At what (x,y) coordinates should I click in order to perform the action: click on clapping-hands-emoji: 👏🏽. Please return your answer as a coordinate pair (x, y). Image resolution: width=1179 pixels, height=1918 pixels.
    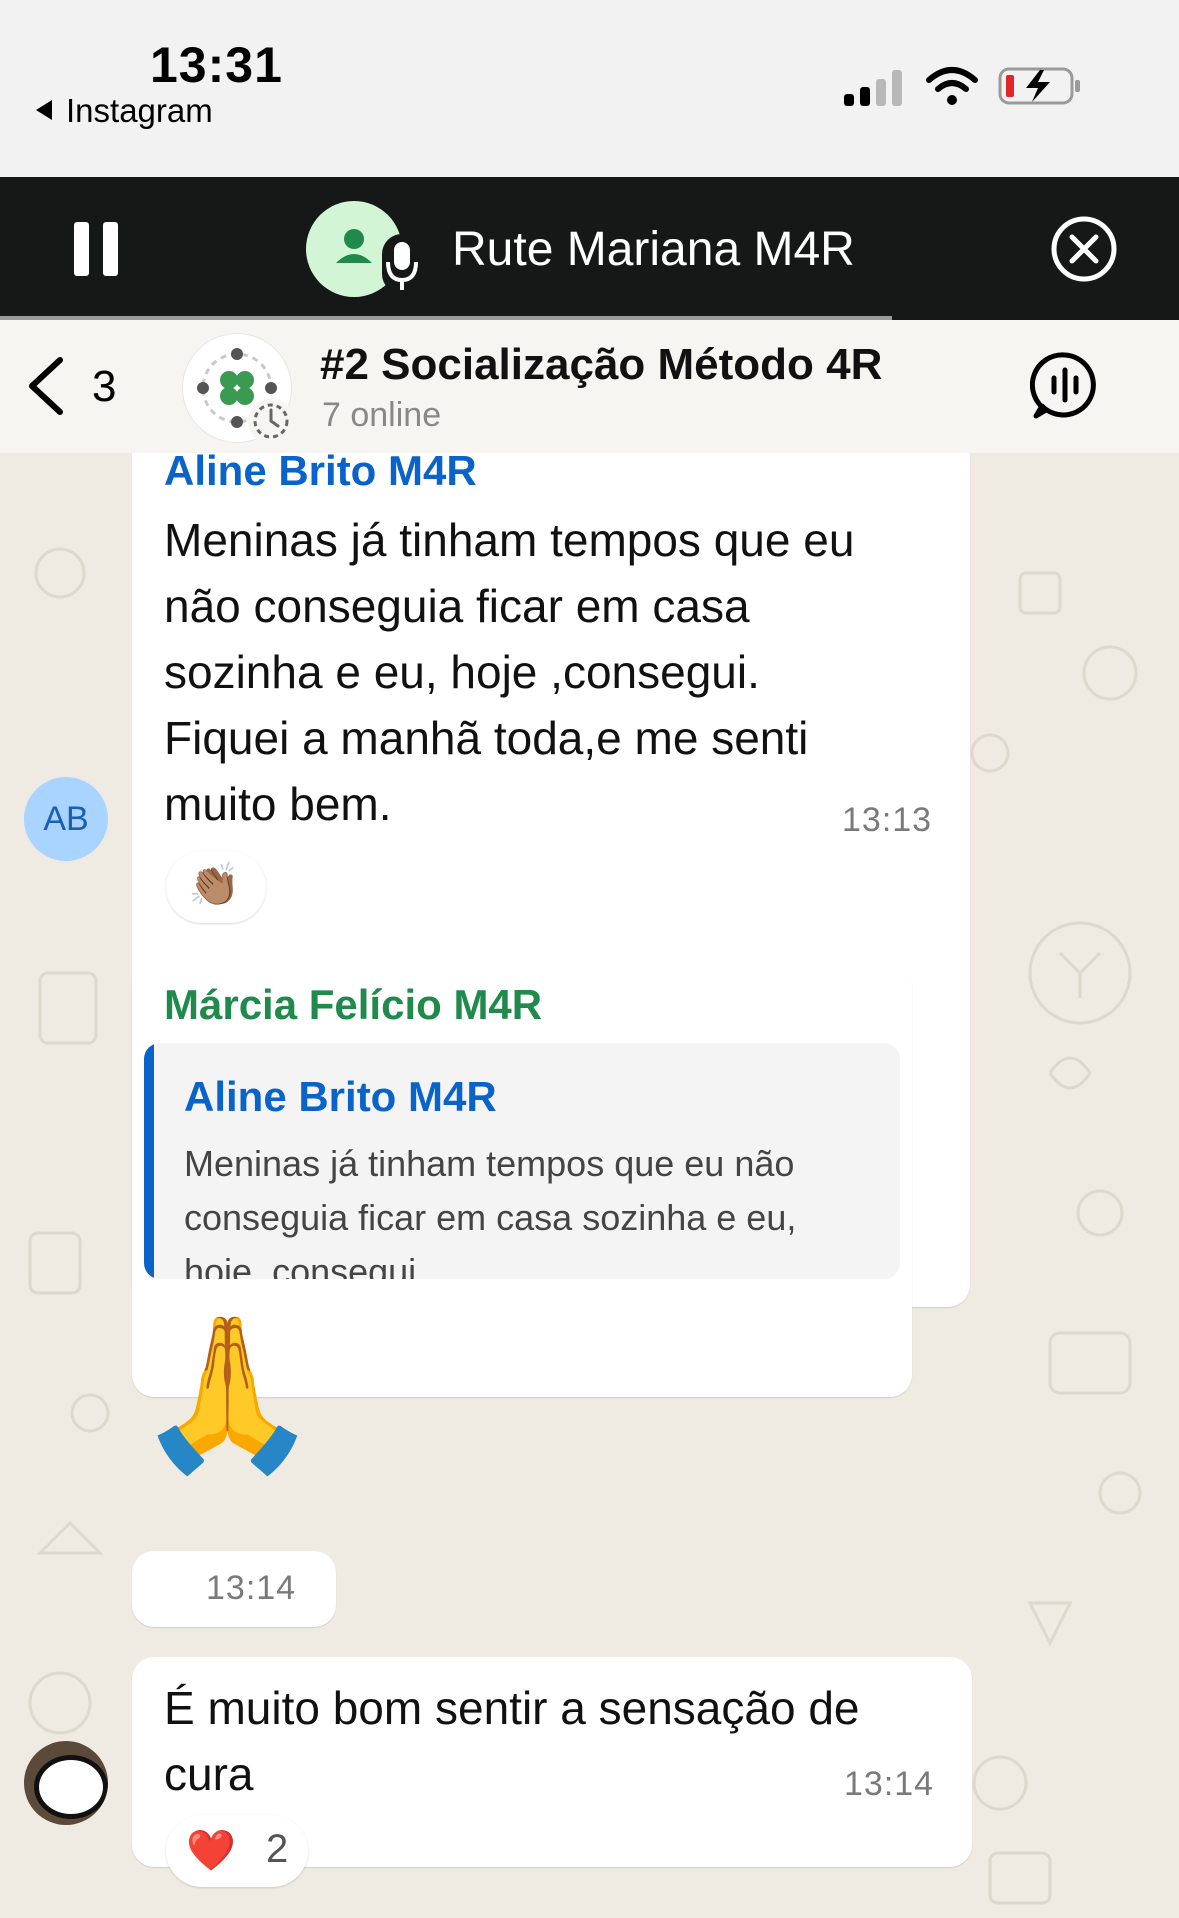
    Looking at the image, I should click on (214, 884).